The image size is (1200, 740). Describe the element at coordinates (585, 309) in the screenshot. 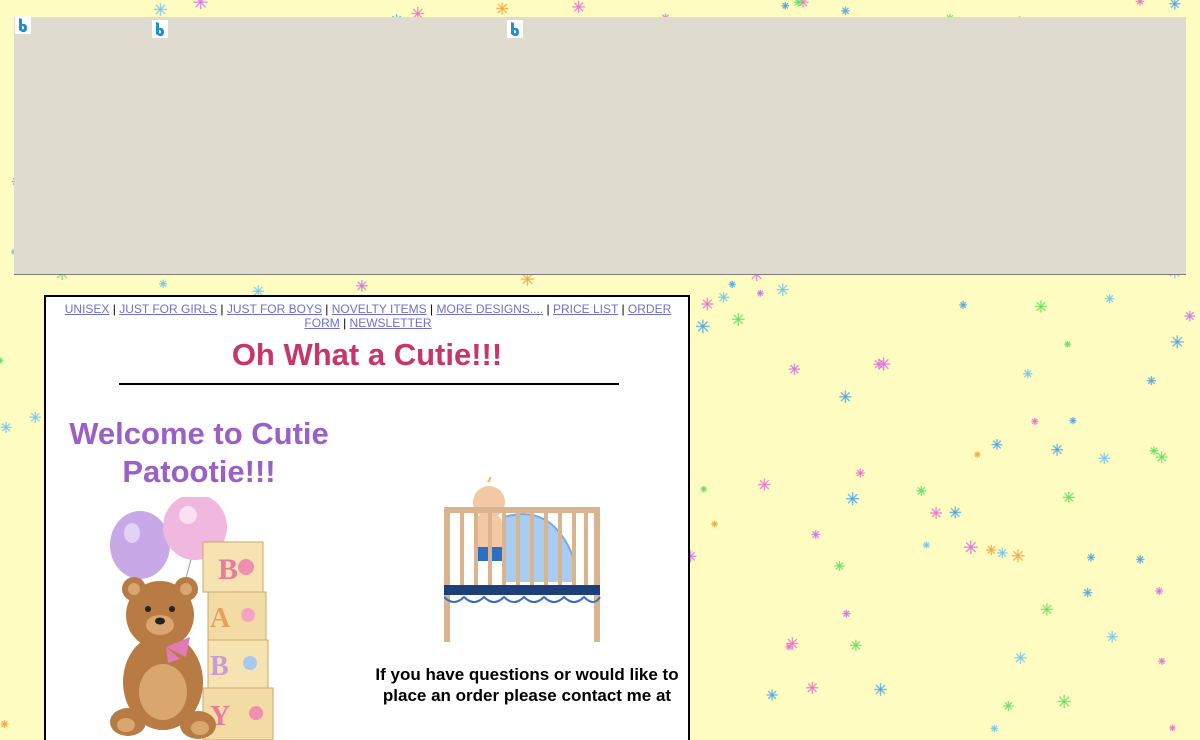

I see `nav-link-price-list: PRICE LIST` at that location.